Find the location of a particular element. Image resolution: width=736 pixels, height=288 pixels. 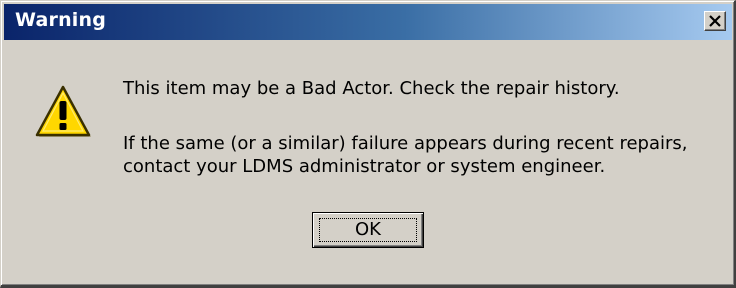

dialog-title: Warning is located at coordinates (61, 20).